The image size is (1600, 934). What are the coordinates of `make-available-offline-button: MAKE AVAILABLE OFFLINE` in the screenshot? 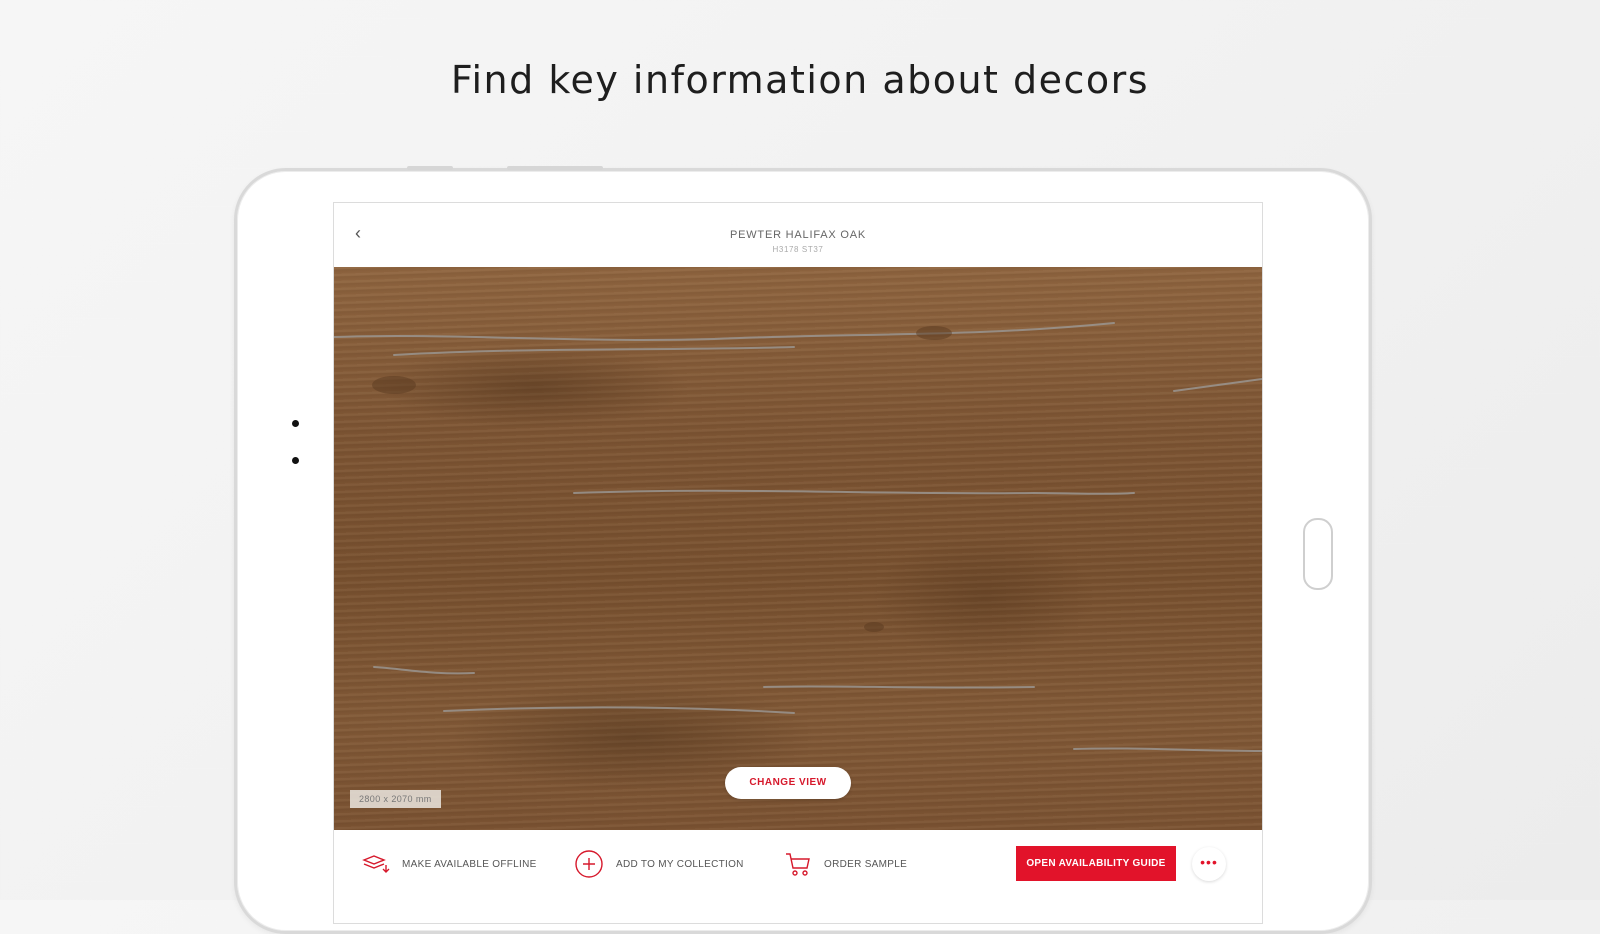 It's located at (449, 864).